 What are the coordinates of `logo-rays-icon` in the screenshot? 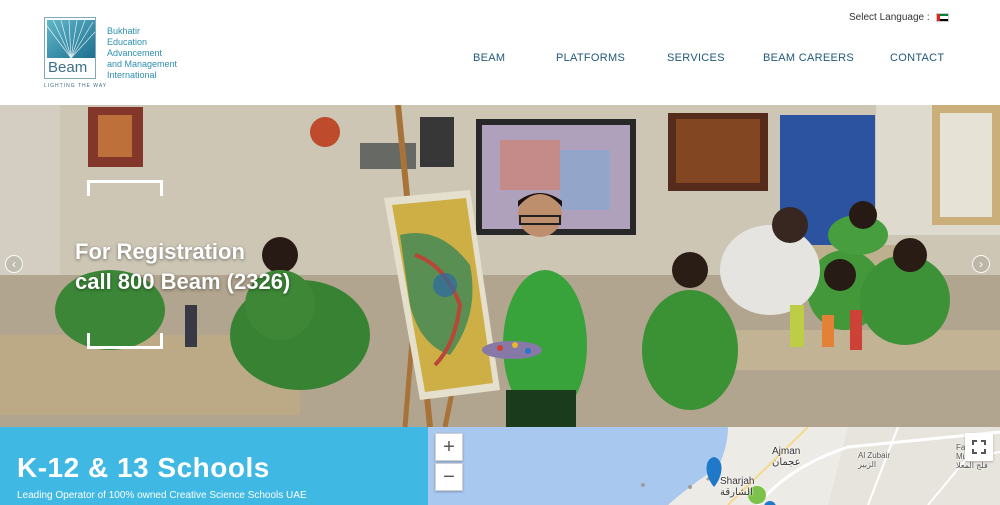 It's located at (71, 39).